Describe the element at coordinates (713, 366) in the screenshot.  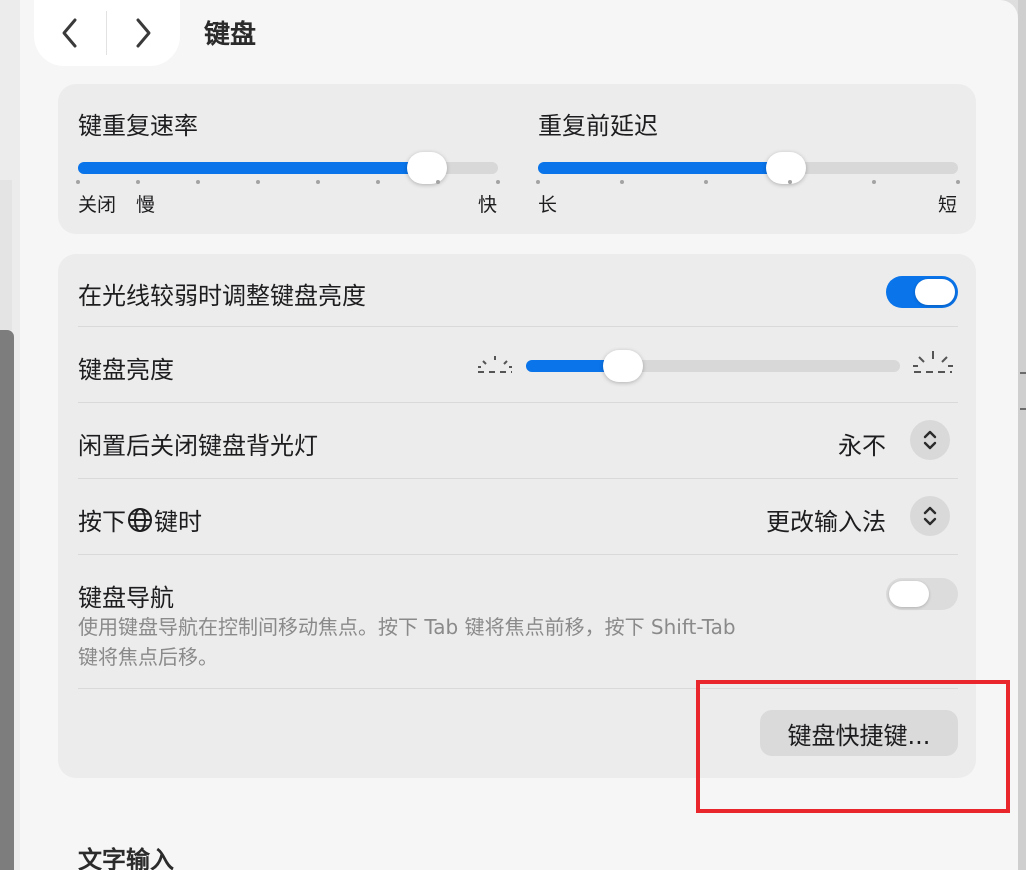
I see `keyboard-brightness-slider` at that location.